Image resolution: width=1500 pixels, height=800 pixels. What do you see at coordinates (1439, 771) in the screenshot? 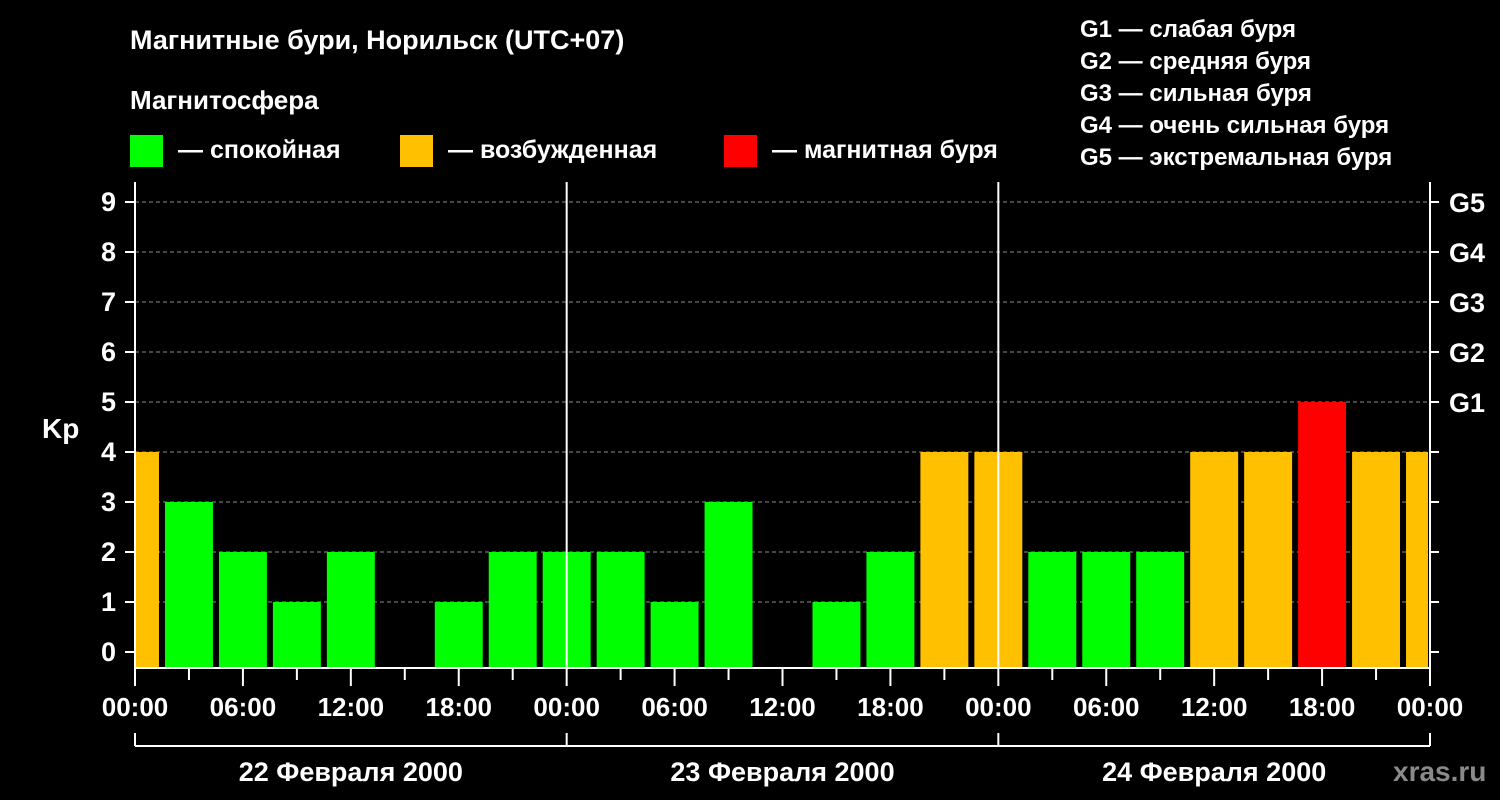
I see `watermark: xras.ru` at bounding box center [1439, 771].